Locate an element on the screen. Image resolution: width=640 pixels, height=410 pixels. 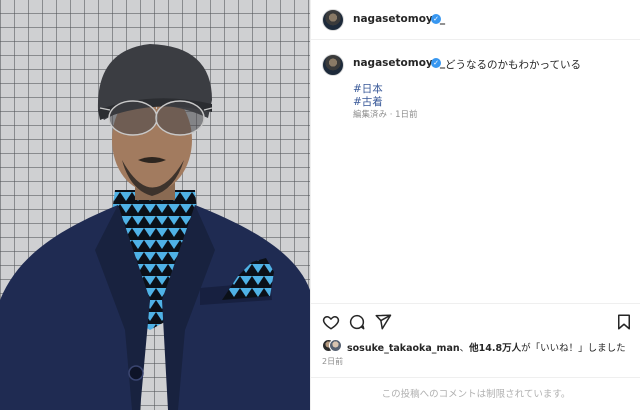
hashtag-link: #古着 is located at coordinates (368, 101).